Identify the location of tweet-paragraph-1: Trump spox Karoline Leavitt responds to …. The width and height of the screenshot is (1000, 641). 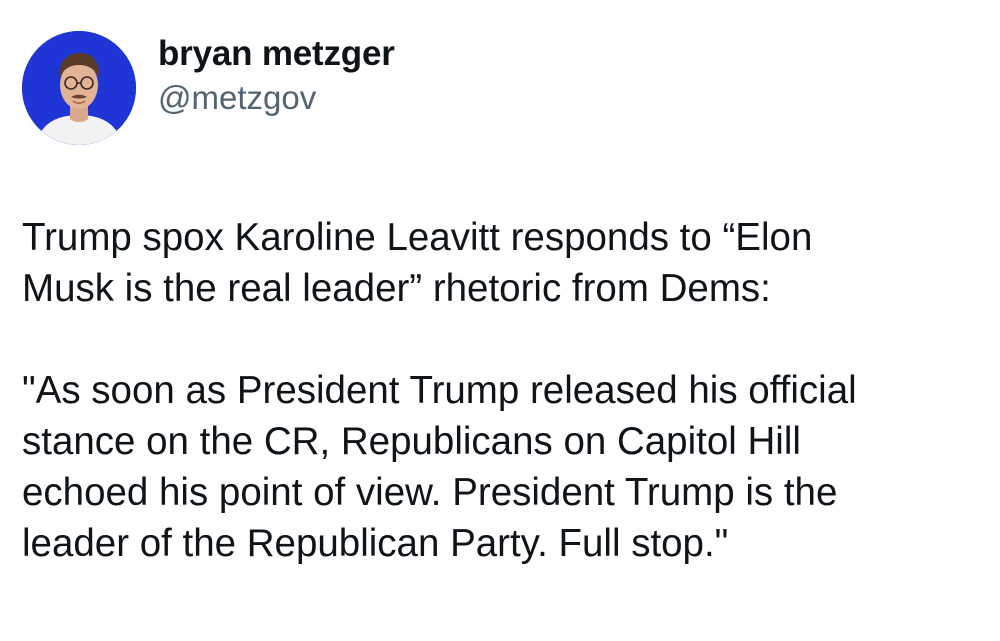
(417, 263).